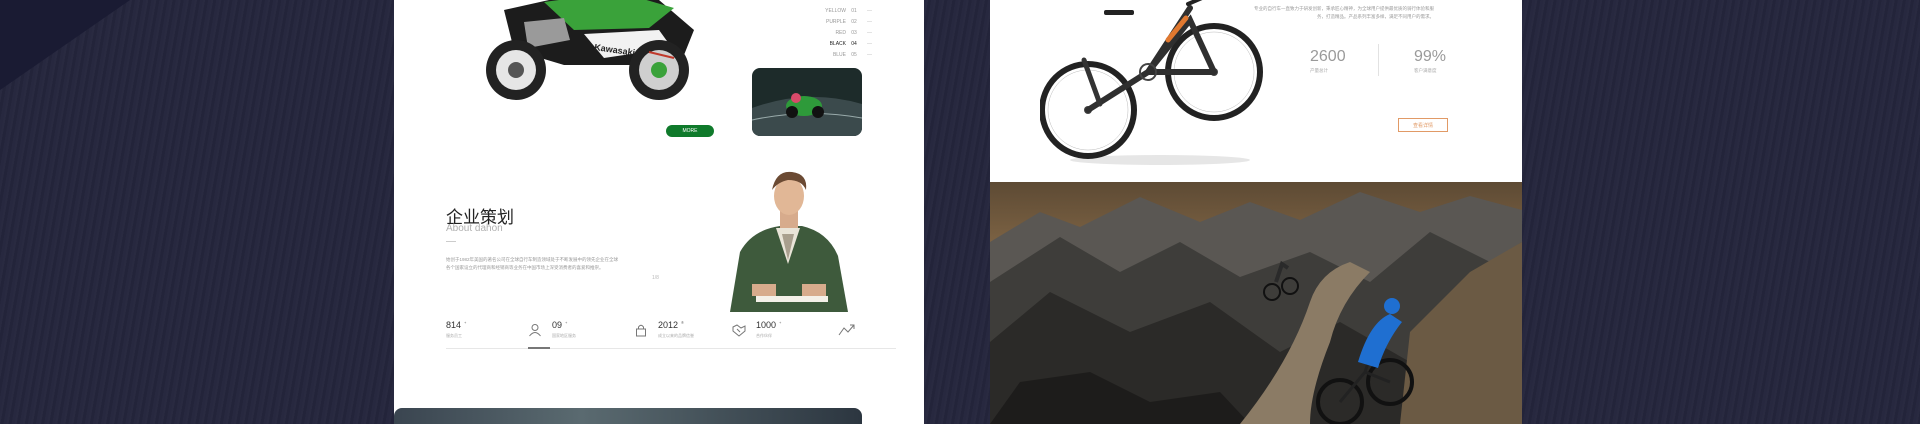 Image resolution: width=1920 pixels, height=424 pixels. I want to click on color-number: 02, so click(854, 21).